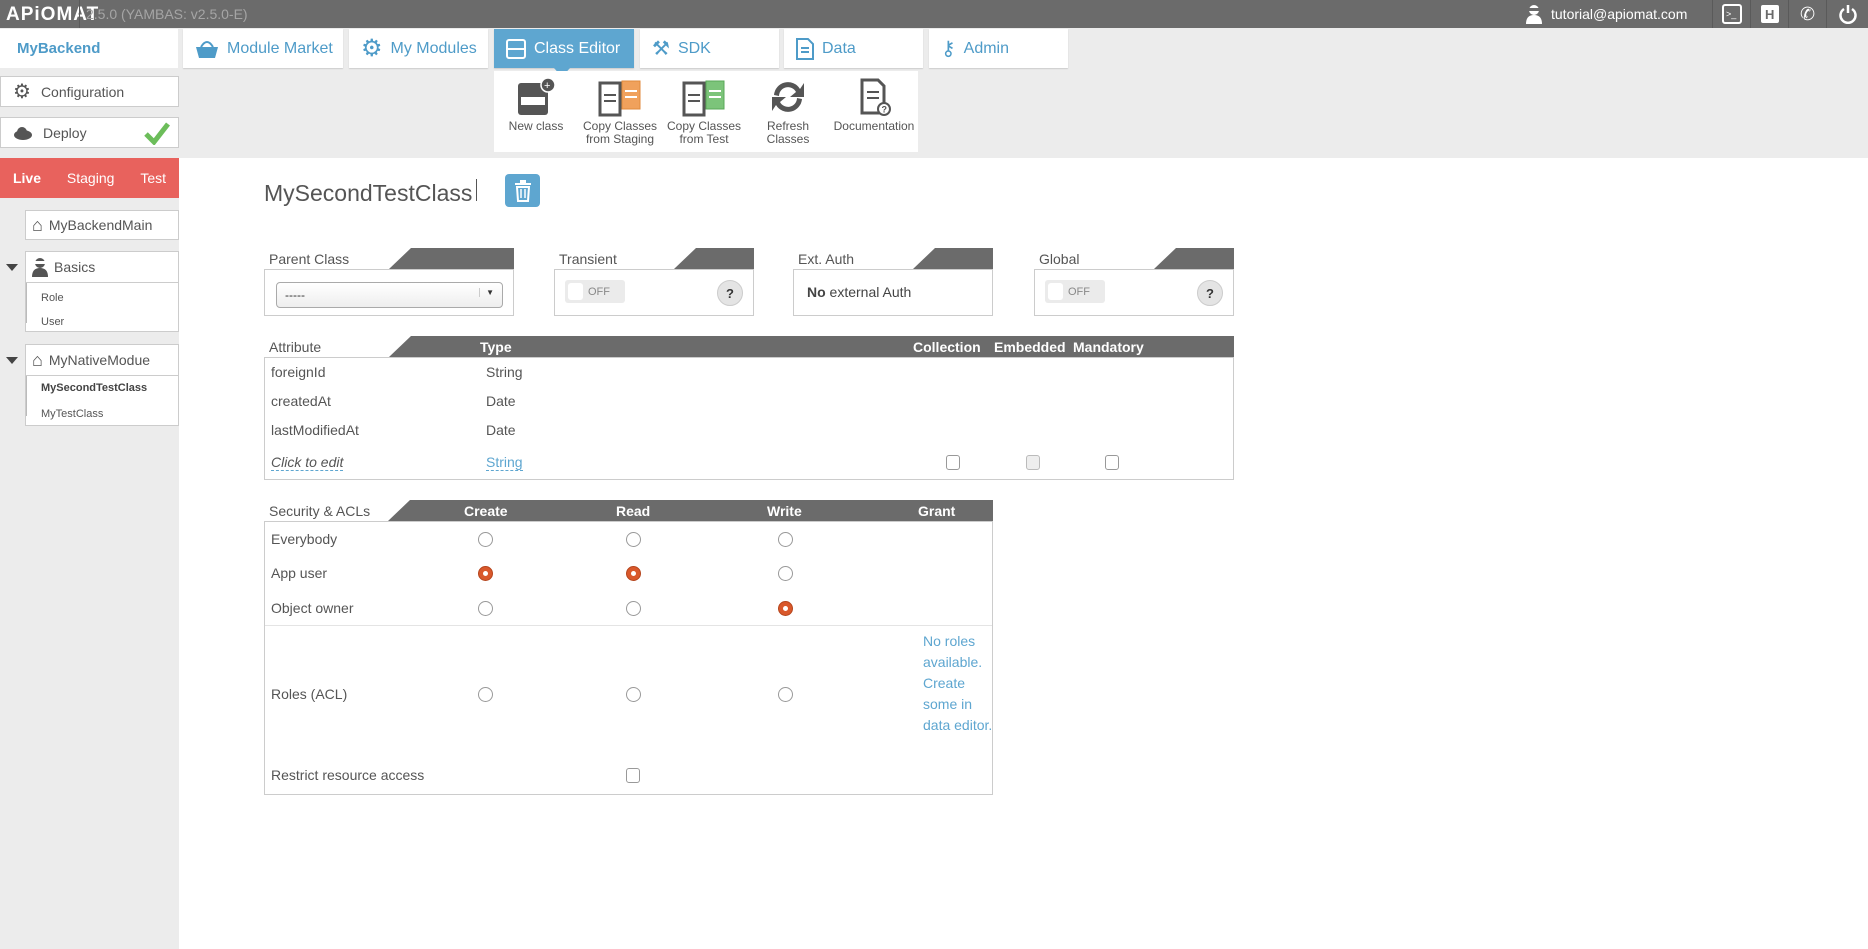 This screenshot has height=949, width=1868. I want to click on phone-button: ✆, so click(1807, 14).